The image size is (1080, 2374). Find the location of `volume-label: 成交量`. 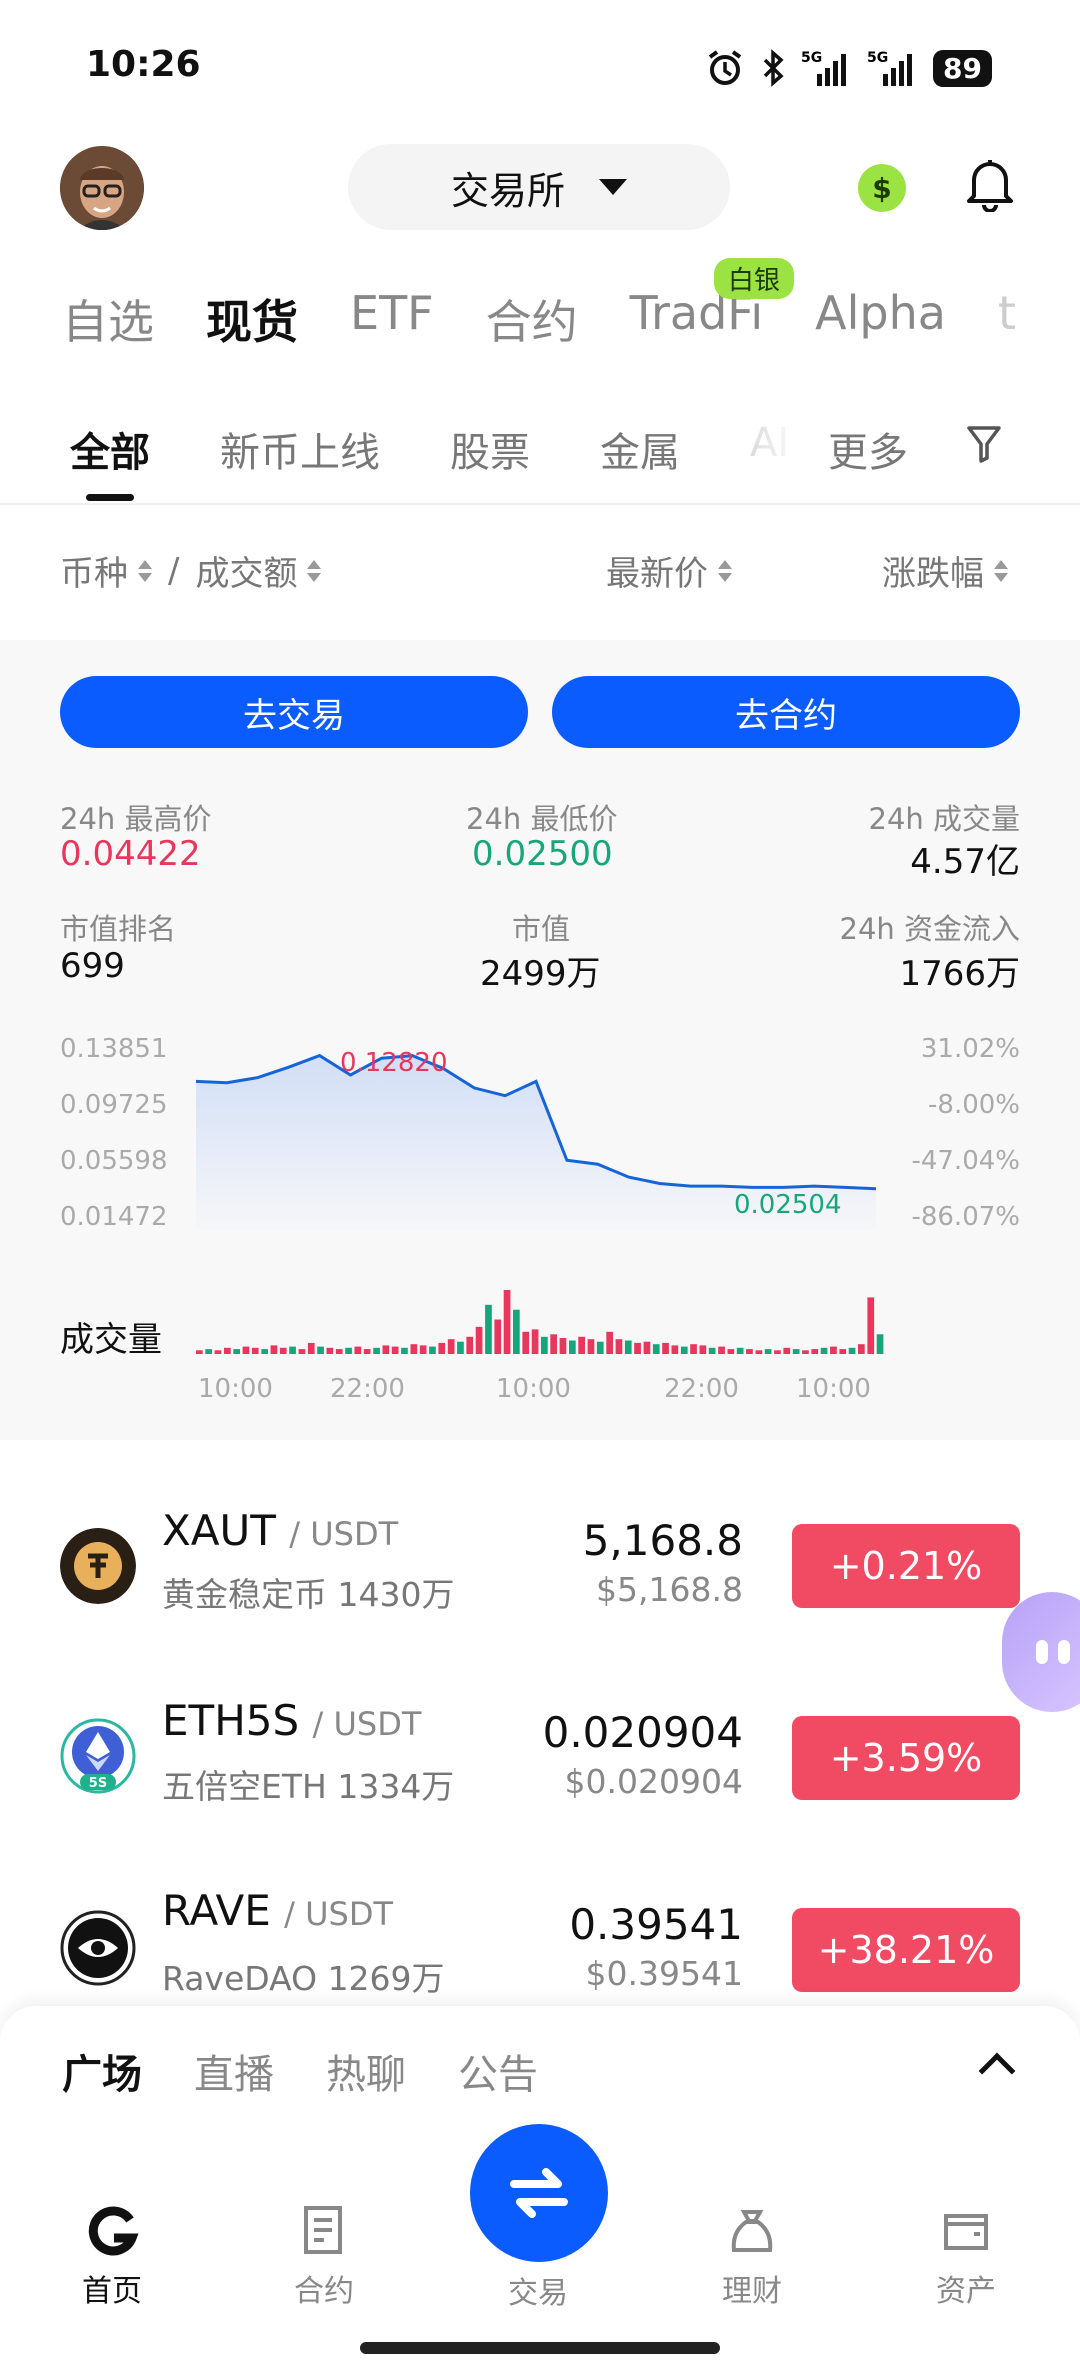

volume-label: 成交量 is located at coordinates (111, 1340).